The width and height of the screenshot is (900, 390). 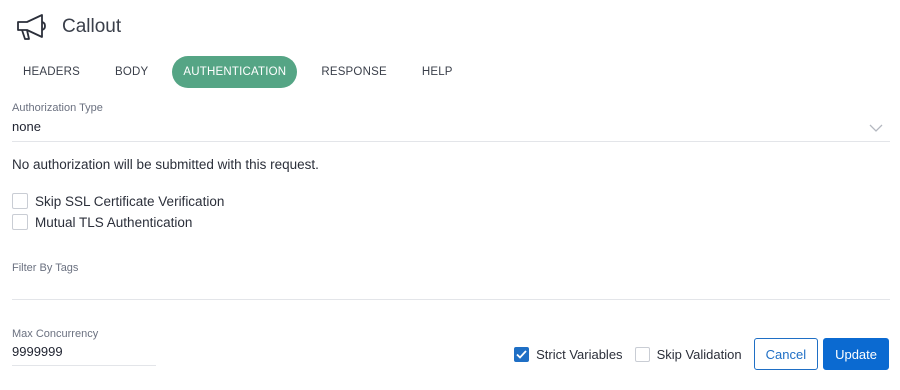 I want to click on filter-by-tags-label: Filter By Tags, so click(x=45, y=268).